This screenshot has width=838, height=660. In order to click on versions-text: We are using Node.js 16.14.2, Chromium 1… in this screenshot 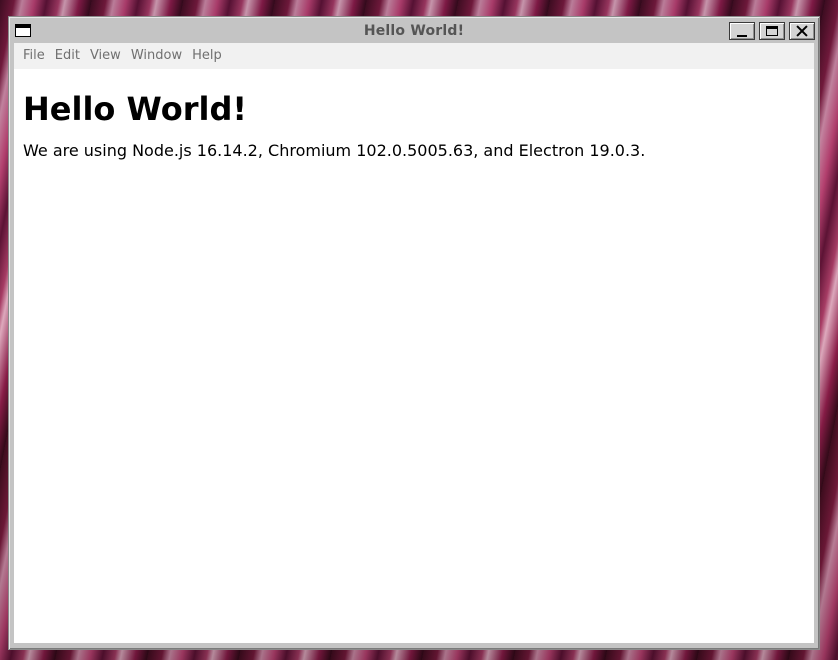, I will do `click(334, 150)`.